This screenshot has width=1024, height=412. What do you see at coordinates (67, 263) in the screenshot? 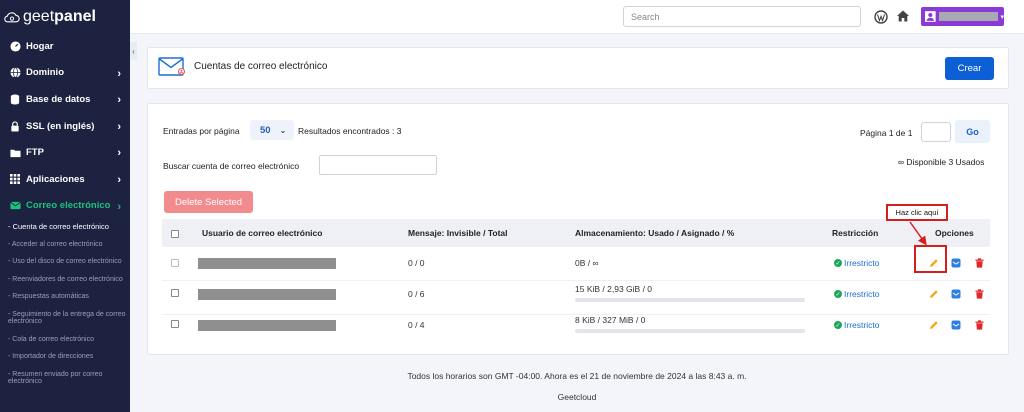
I see `subnav-uso-disco: - Uso del disco de correo electrónico` at bounding box center [67, 263].